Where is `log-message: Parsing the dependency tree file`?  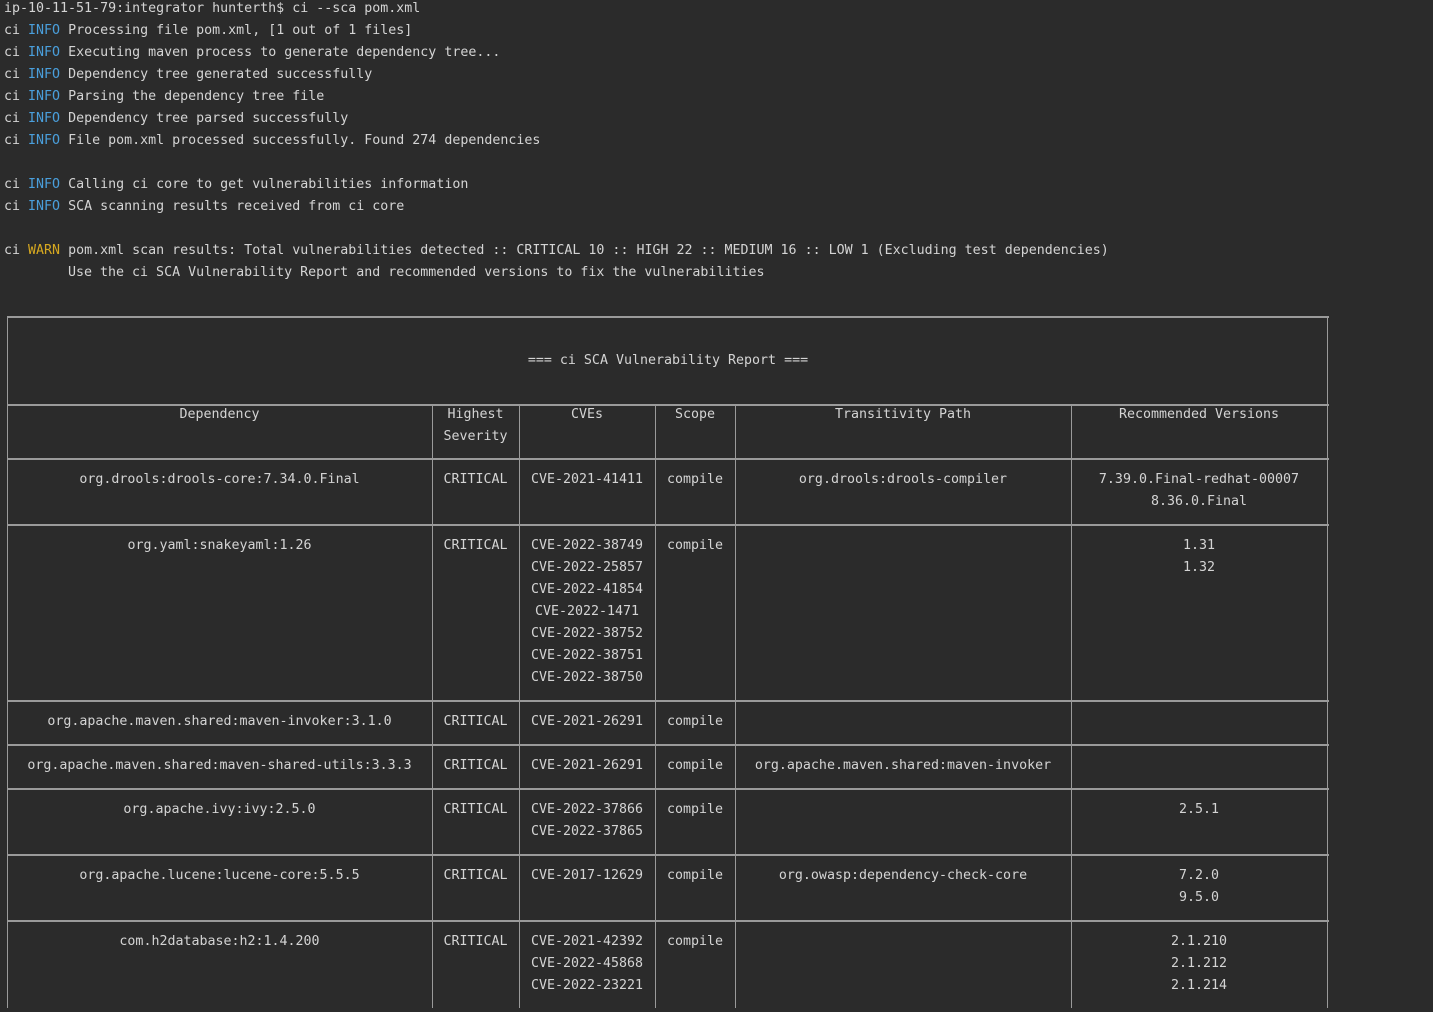 log-message: Parsing the dependency tree file is located at coordinates (192, 96).